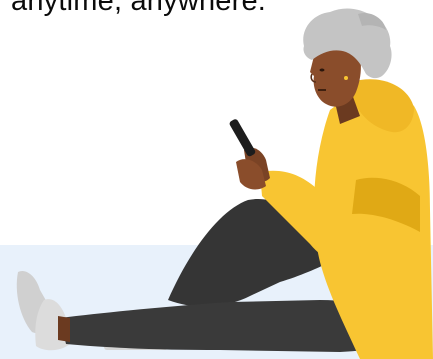  What do you see at coordinates (346, 78) in the screenshot?
I see `earring` at bounding box center [346, 78].